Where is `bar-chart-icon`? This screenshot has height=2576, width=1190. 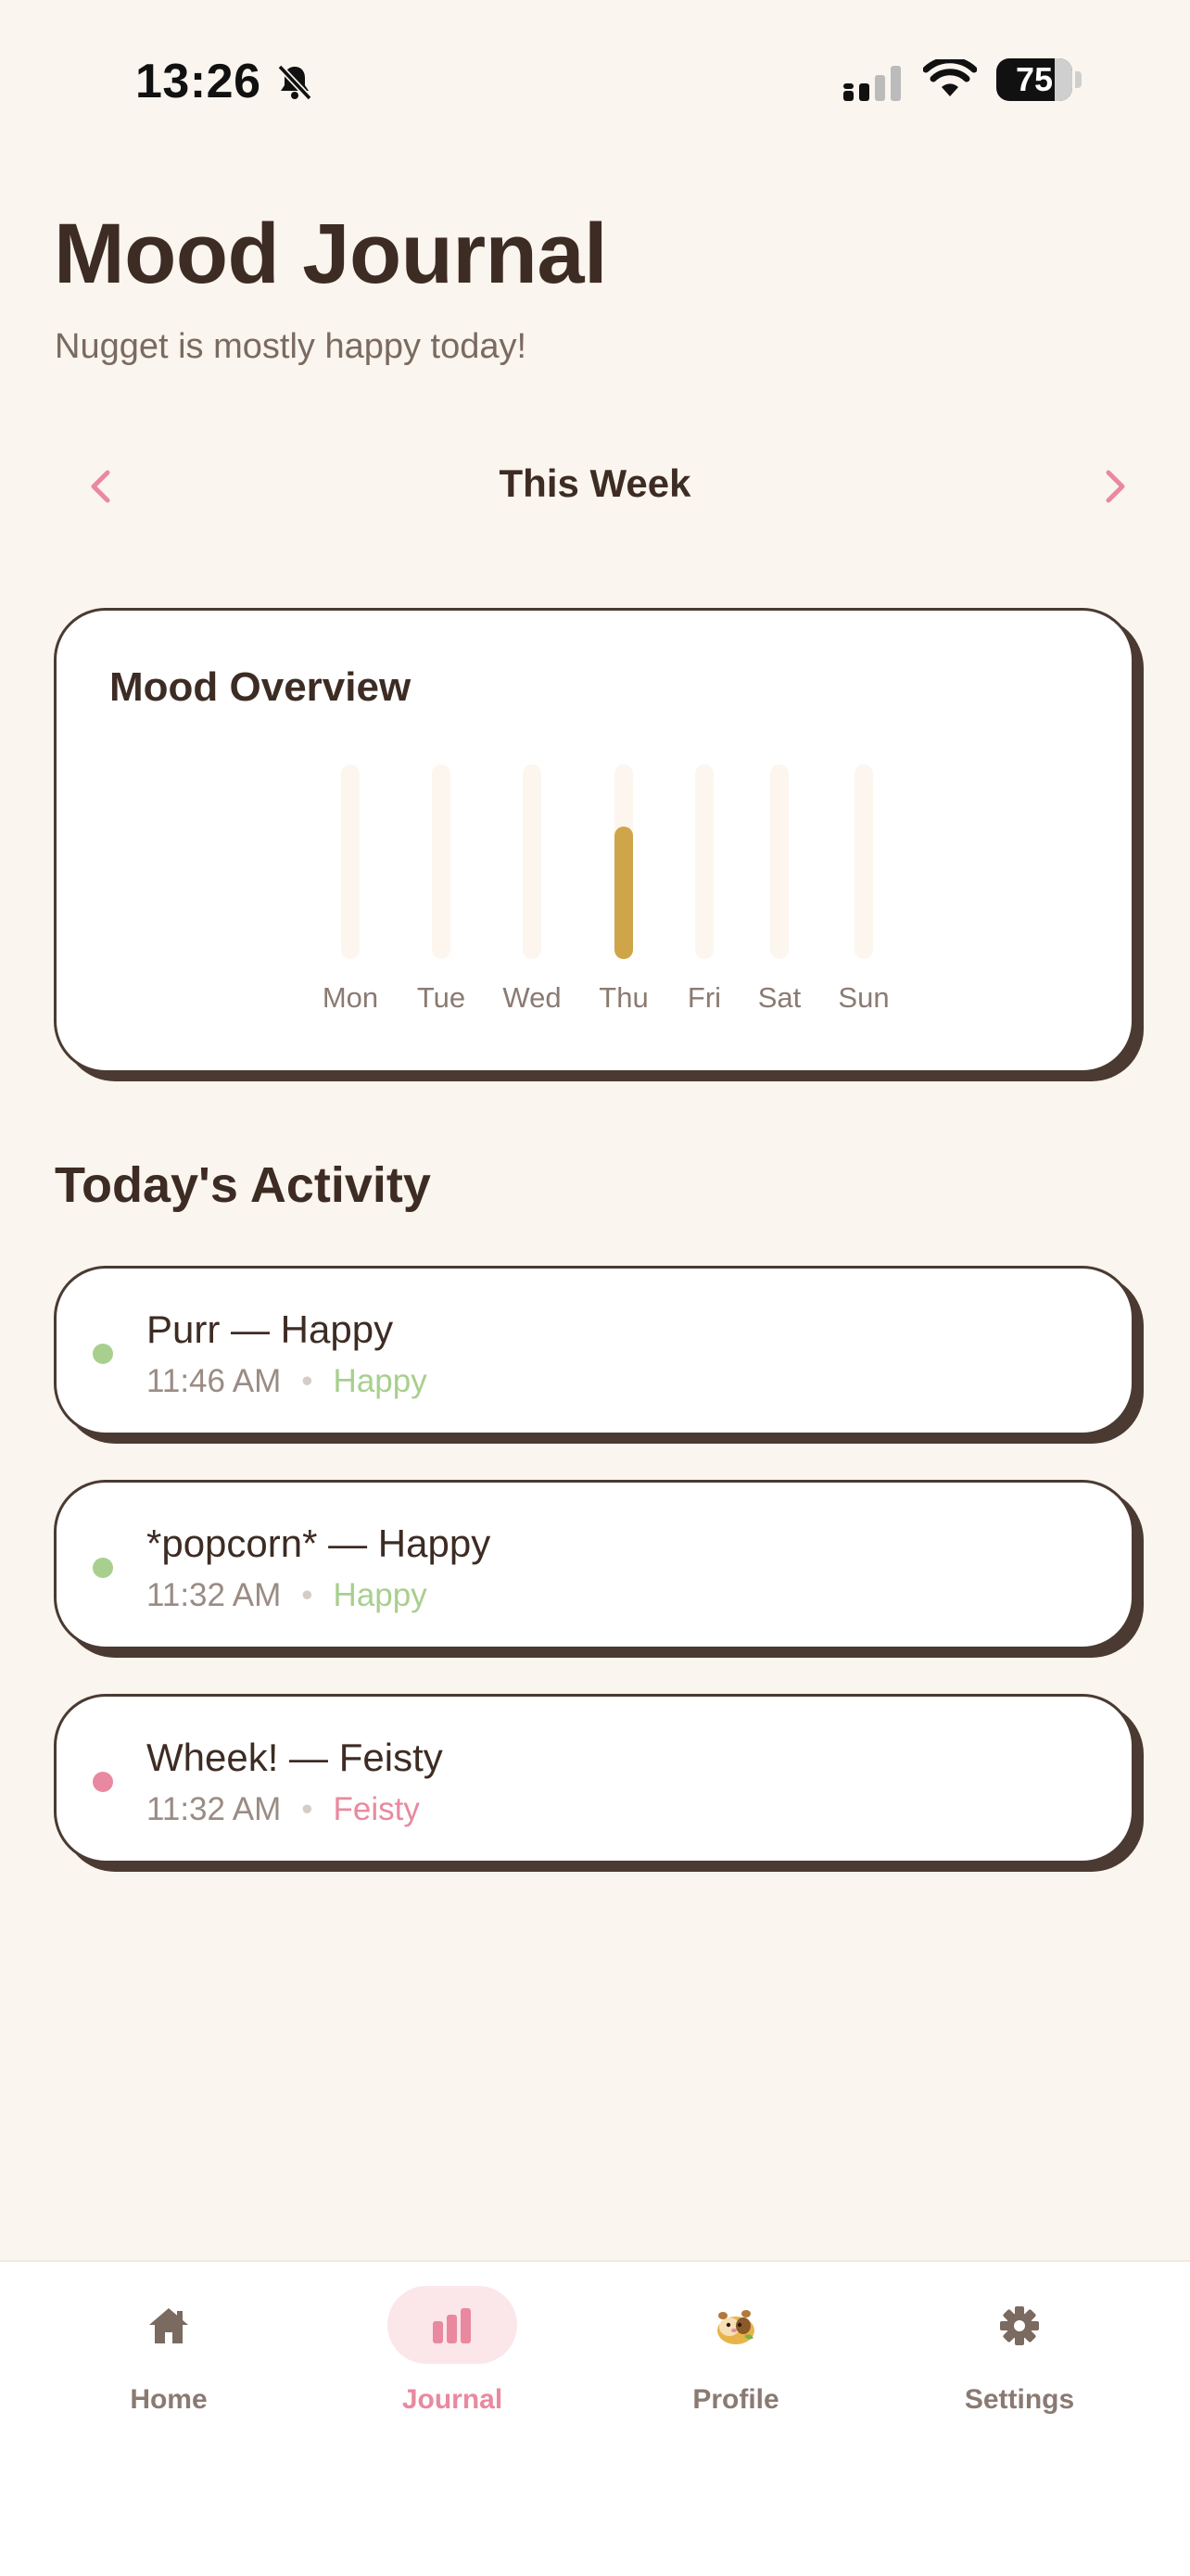 bar-chart-icon is located at coordinates (452, 2325).